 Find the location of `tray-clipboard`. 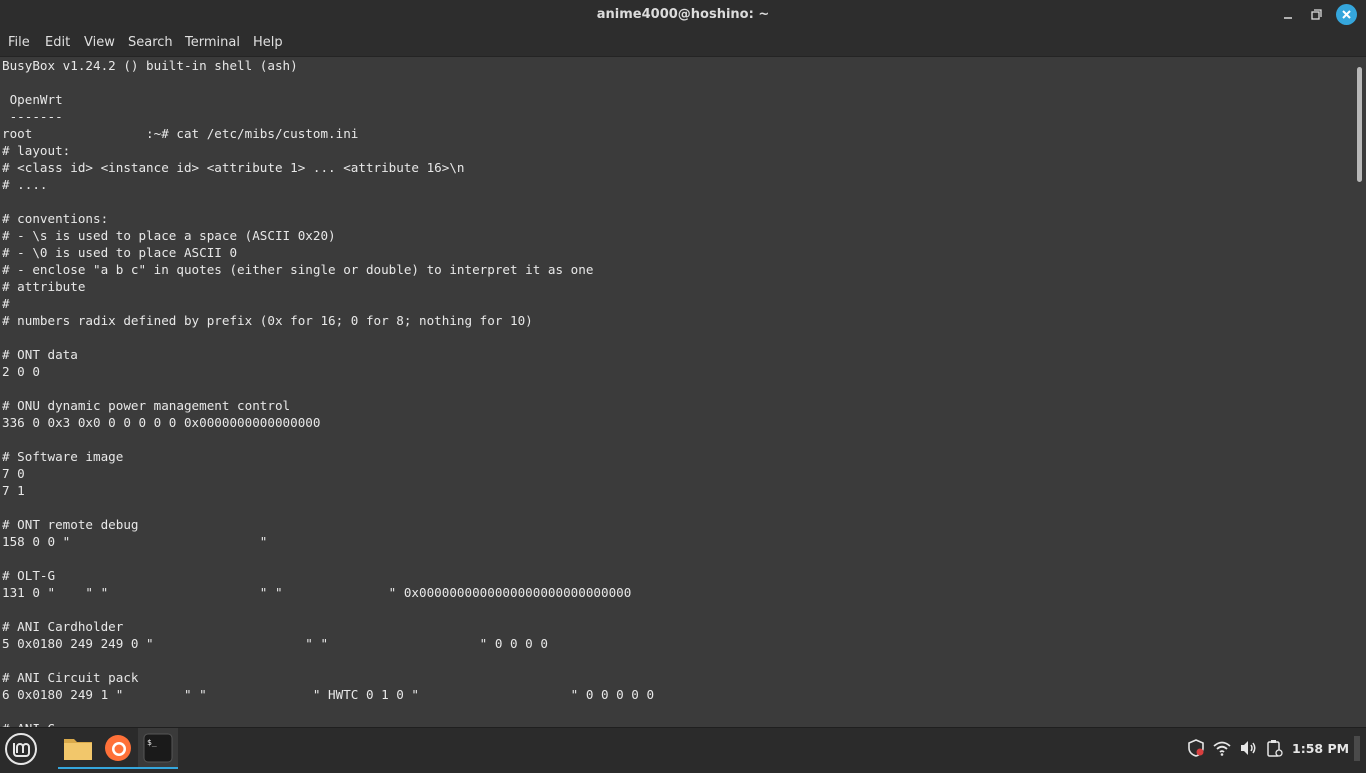

tray-clipboard is located at coordinates (1274, 748).